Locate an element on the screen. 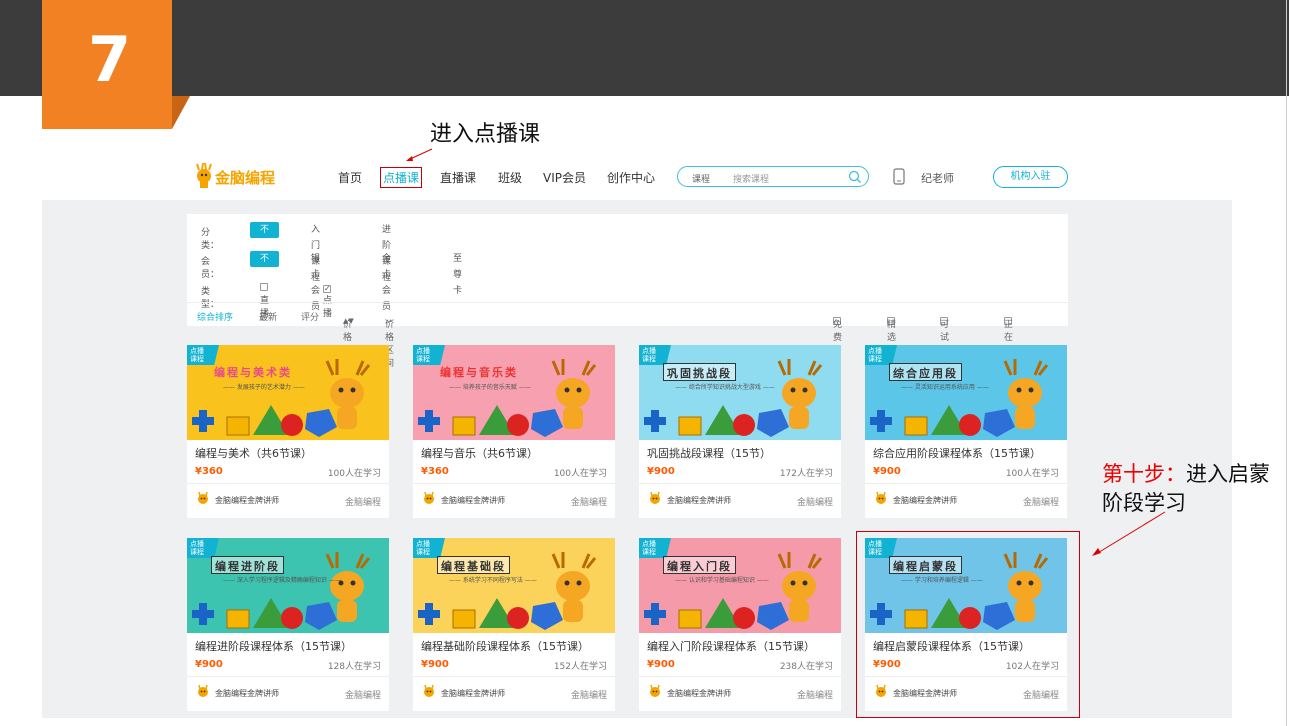 This screenshot has height=726, width=1289. annotation-enter-vod: 进入点播课 is located at coordinates (485, 134).